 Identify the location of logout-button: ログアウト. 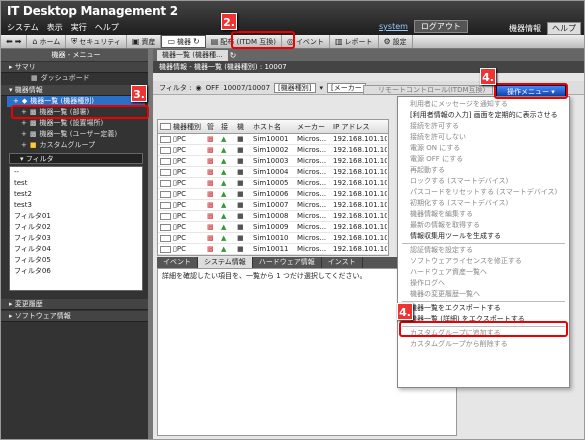
(440, 26).